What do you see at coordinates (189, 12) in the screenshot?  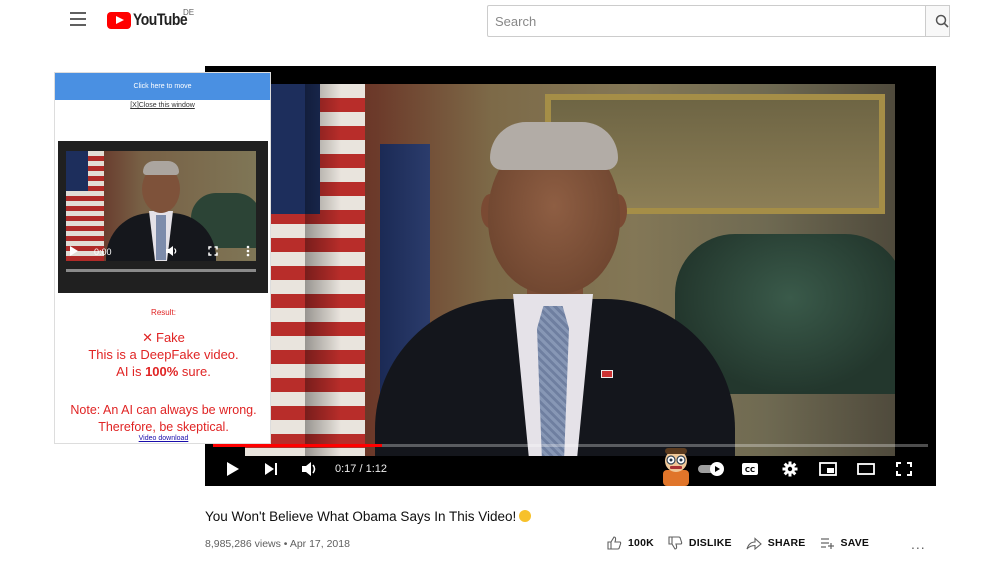 I see `country-code: DE` at bounding box center [189, 12].